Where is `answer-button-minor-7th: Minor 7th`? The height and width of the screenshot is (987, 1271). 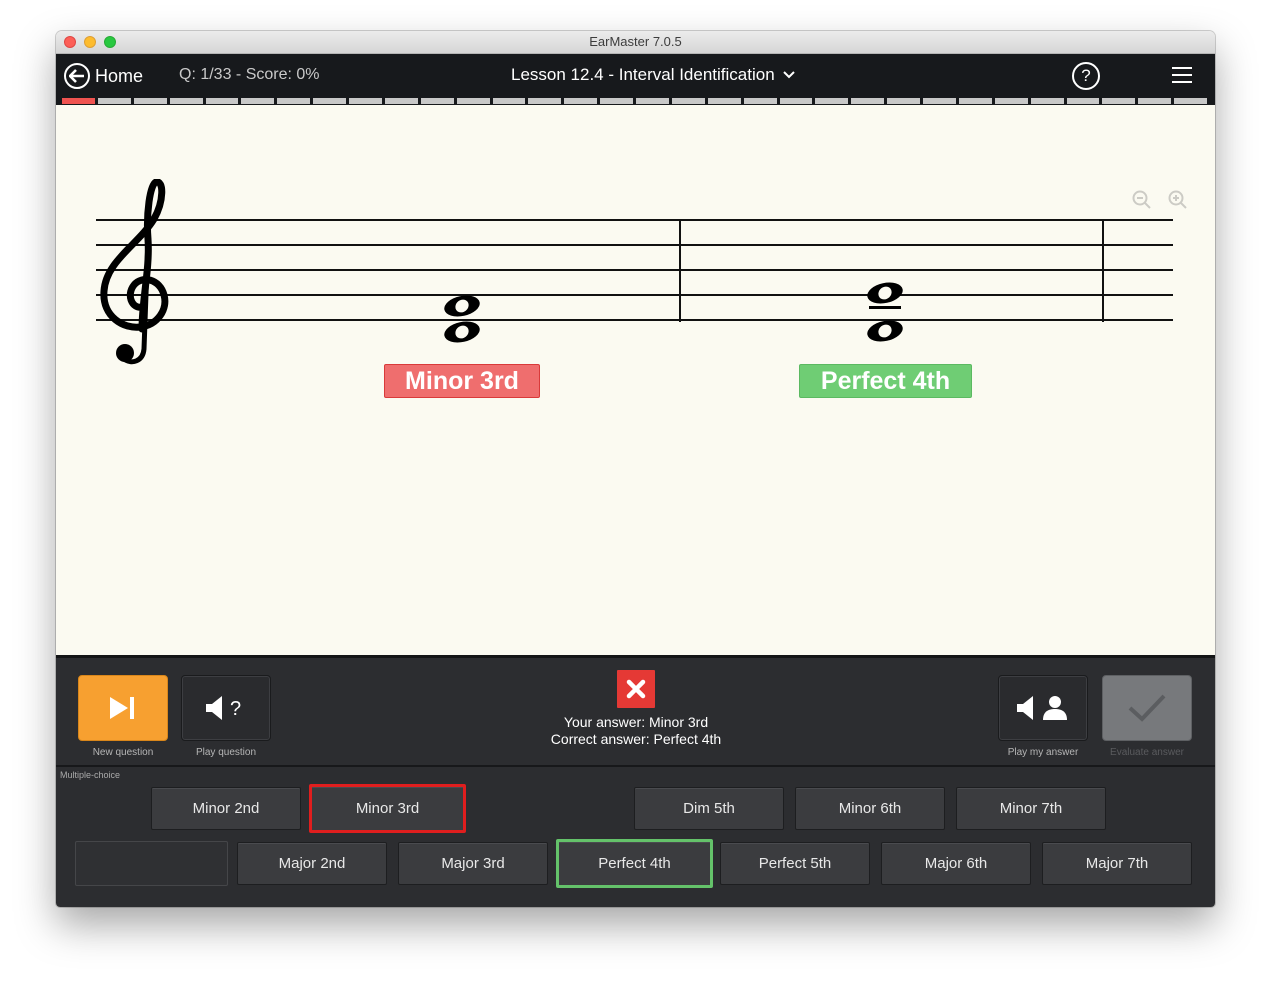
answer-button-minor-7th: Minor 7th is located at coordinates (1031, 808).